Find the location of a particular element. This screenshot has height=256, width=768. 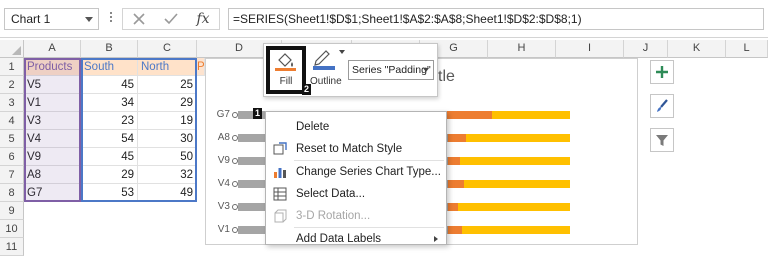

row-header-11: 11 is located at coordinates (12, 247).